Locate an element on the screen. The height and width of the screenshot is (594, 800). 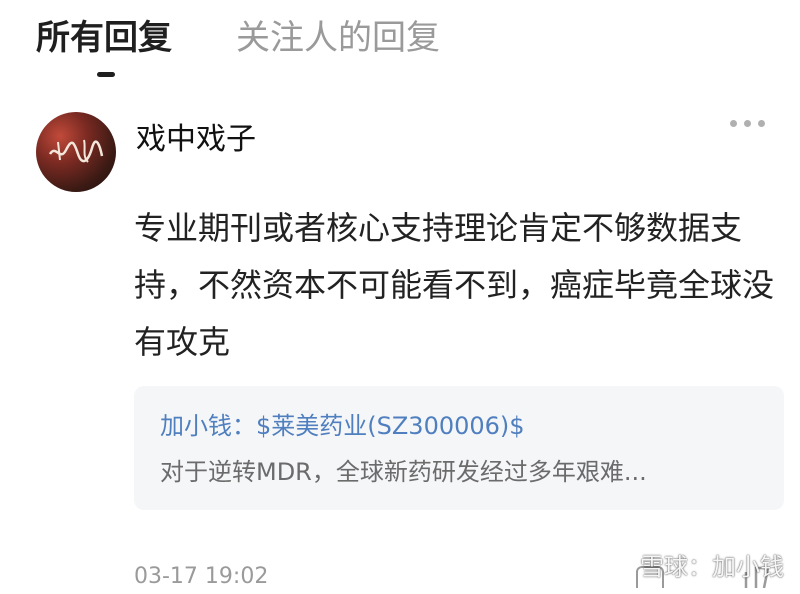
avatar is located at coordinates (76, 152).